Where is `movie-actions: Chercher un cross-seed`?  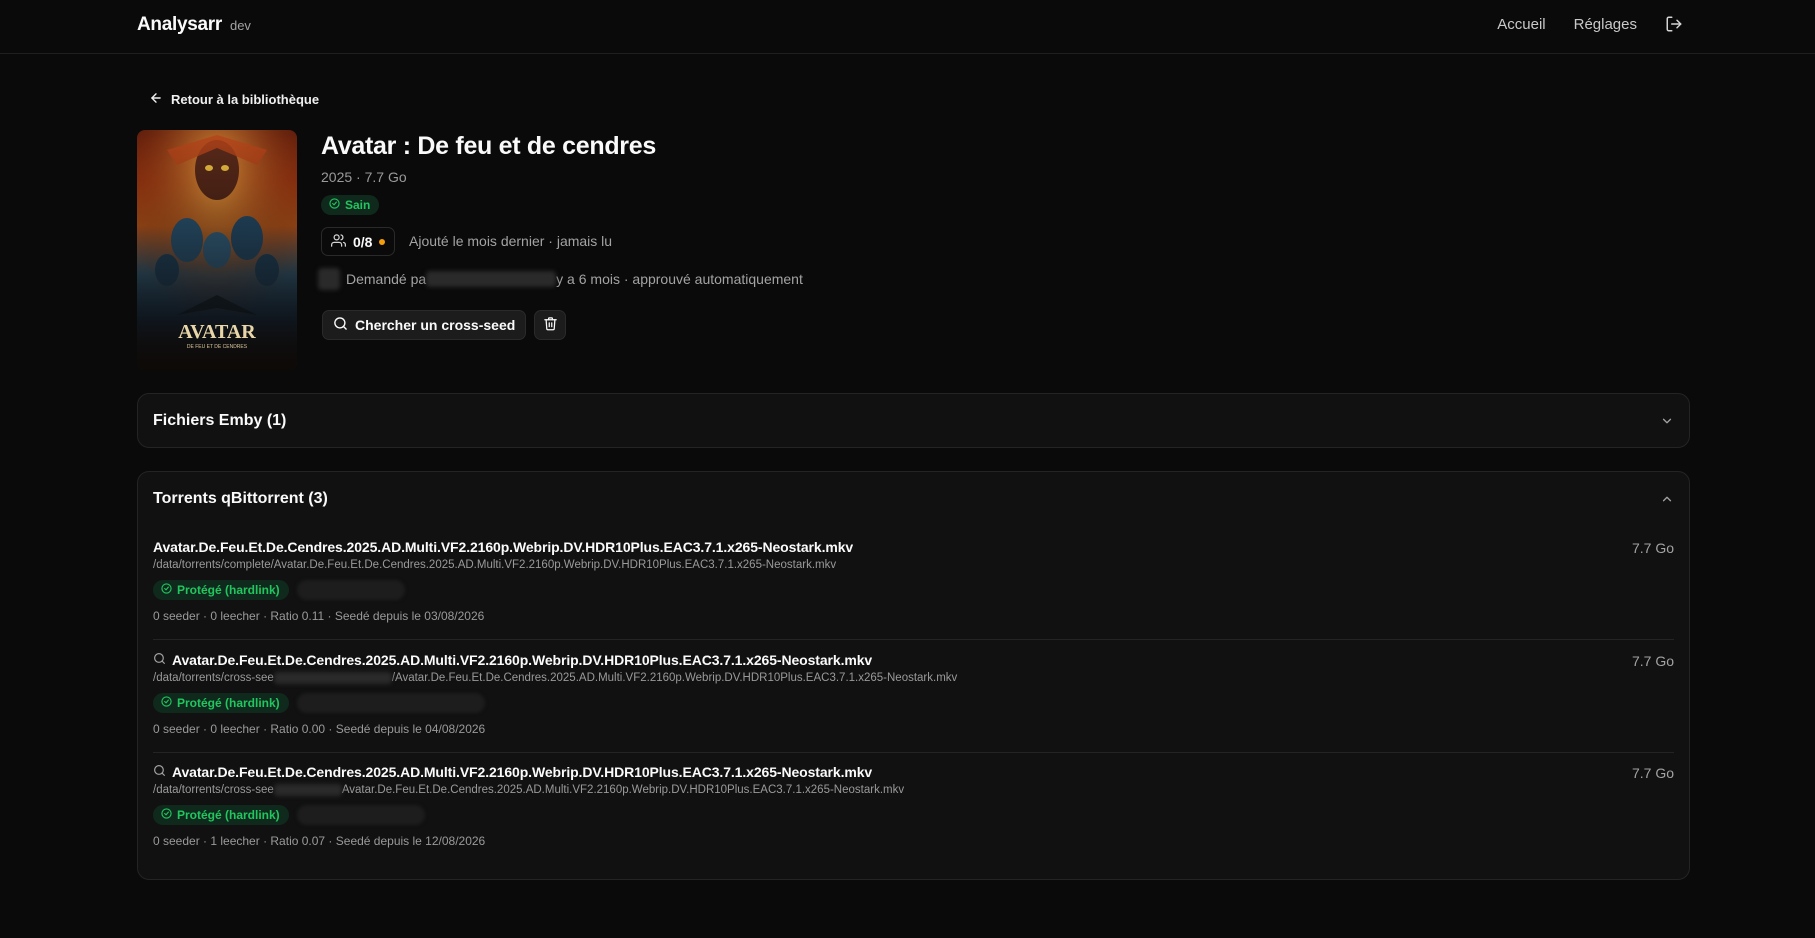 movie-actions: Chercher un cross-seed is located at coordinates (444, 325).